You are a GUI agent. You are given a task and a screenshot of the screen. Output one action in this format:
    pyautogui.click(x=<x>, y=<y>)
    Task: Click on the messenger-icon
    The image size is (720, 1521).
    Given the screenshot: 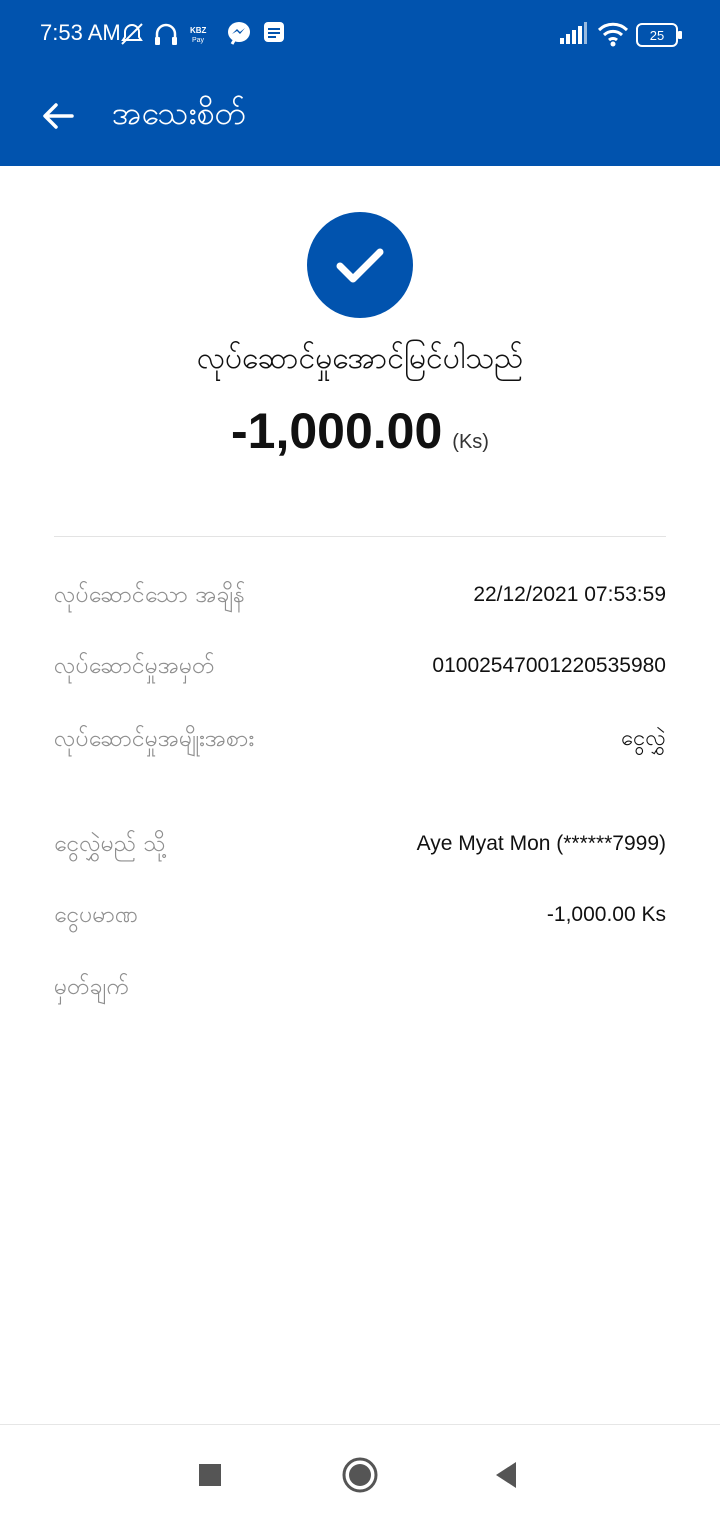 What is the action you would take?
    pyautogui.click(x=239, y=35)
    